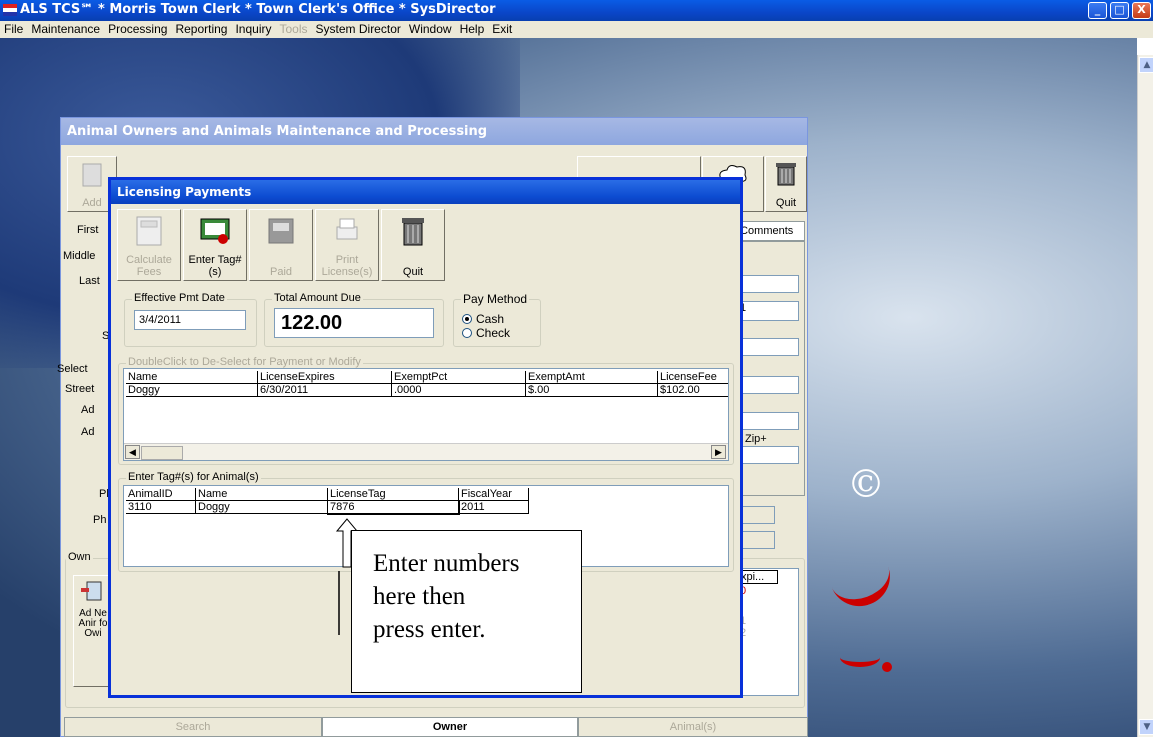 Image resolution: width=1153 pixels, height=737 pixels. I want to click on callout-line: here then, so click(419, 596).